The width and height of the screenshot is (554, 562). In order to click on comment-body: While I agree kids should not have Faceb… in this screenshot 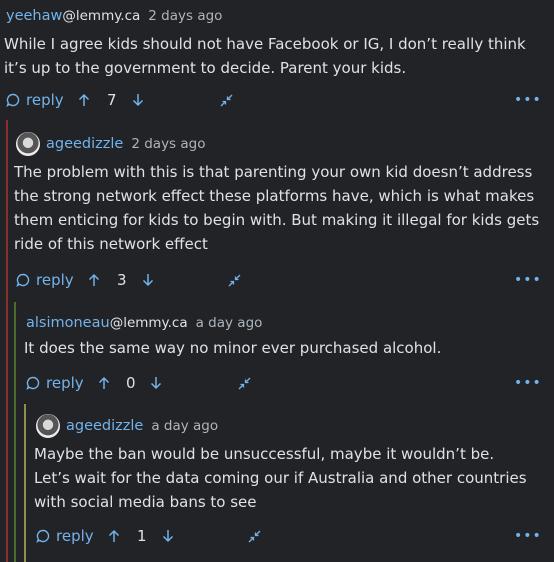, I will do `click(265, 56)`.